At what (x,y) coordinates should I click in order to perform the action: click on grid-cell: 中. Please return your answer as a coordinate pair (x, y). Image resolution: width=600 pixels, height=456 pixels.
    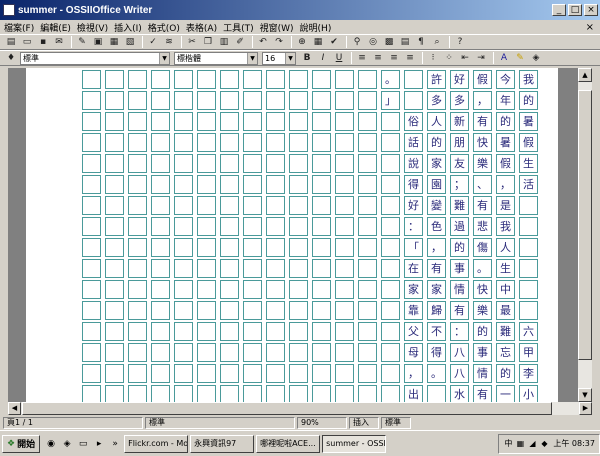
    Looking at the image, I should click on (505, 289).